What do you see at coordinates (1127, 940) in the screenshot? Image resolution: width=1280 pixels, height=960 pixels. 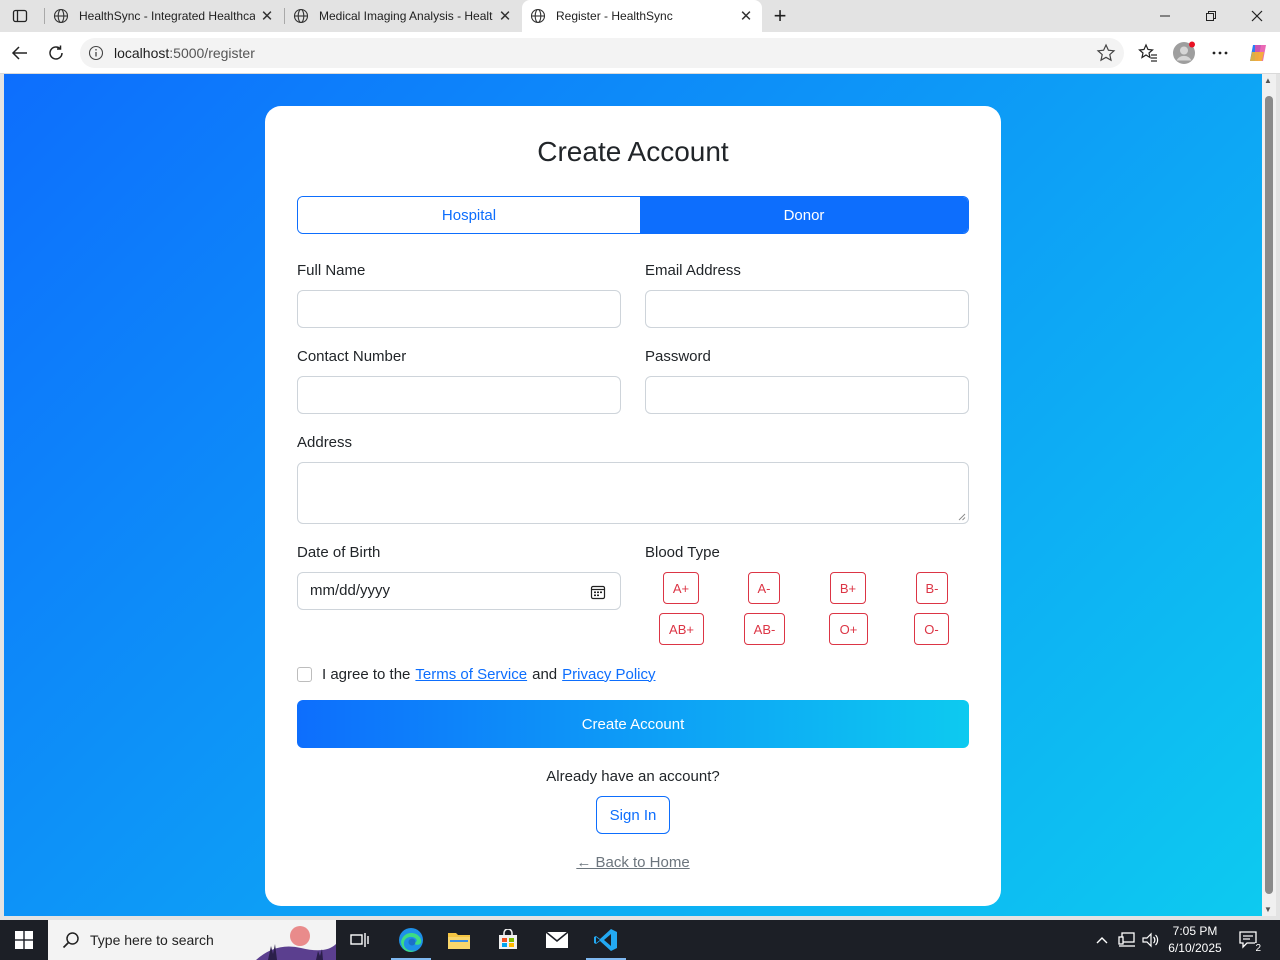 I see `network-button` at bounding box center [1127, 940].